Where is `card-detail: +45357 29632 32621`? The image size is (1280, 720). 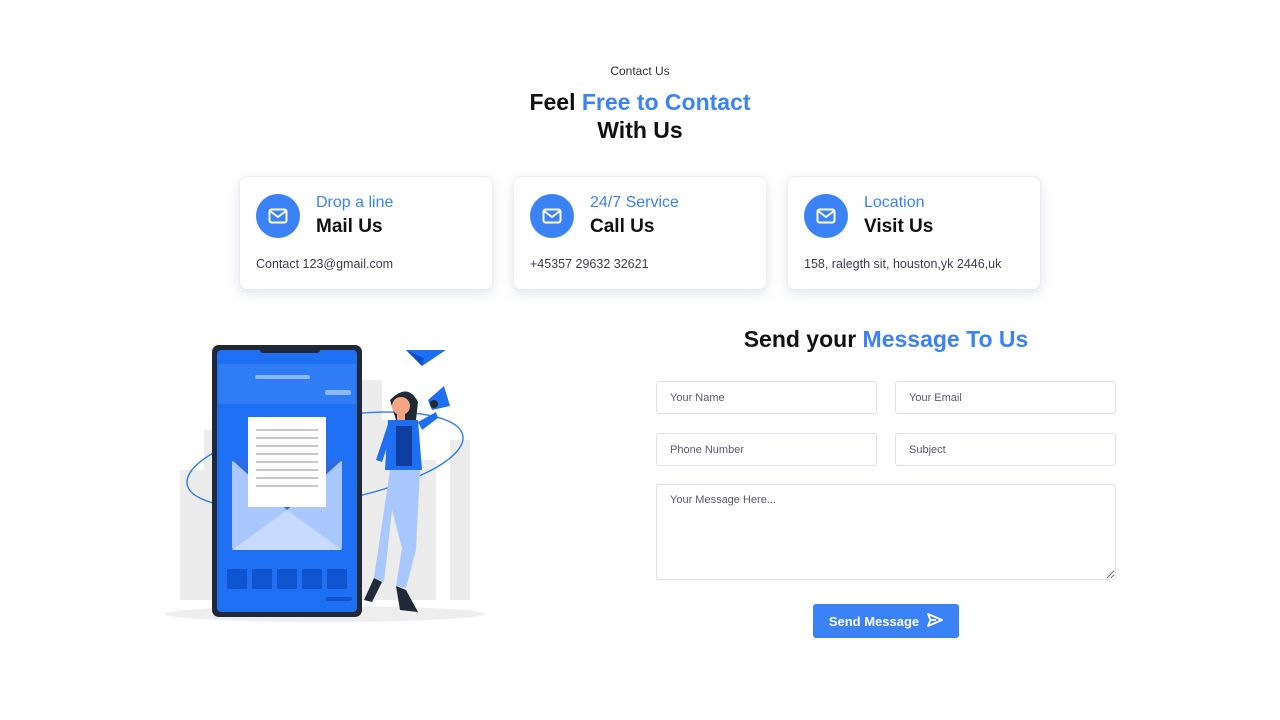
card-detail: +45357 29632 32621 is located at coordinates (589, 264).